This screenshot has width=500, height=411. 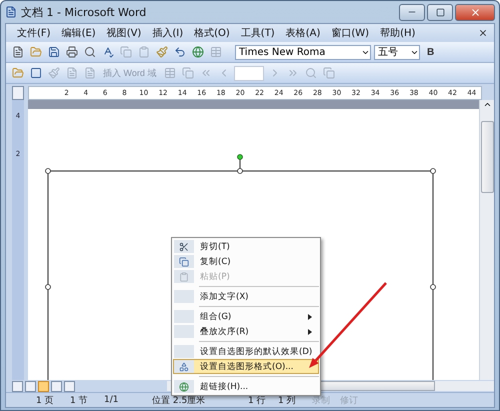 What do you see at coordinates (71, 52) in the screenshot?
I see `printer-icon` at bounding box center [71, 52].